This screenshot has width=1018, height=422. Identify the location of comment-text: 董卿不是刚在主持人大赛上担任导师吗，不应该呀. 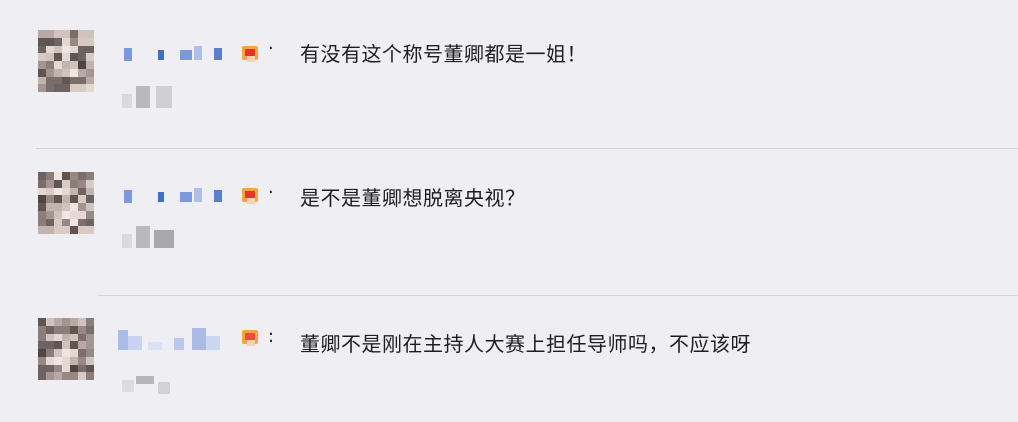
(525, 344).